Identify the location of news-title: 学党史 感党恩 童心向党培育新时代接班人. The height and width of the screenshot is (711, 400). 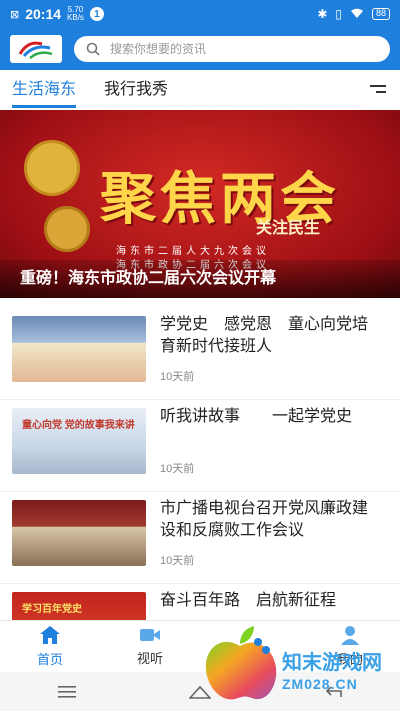
(264, 335).